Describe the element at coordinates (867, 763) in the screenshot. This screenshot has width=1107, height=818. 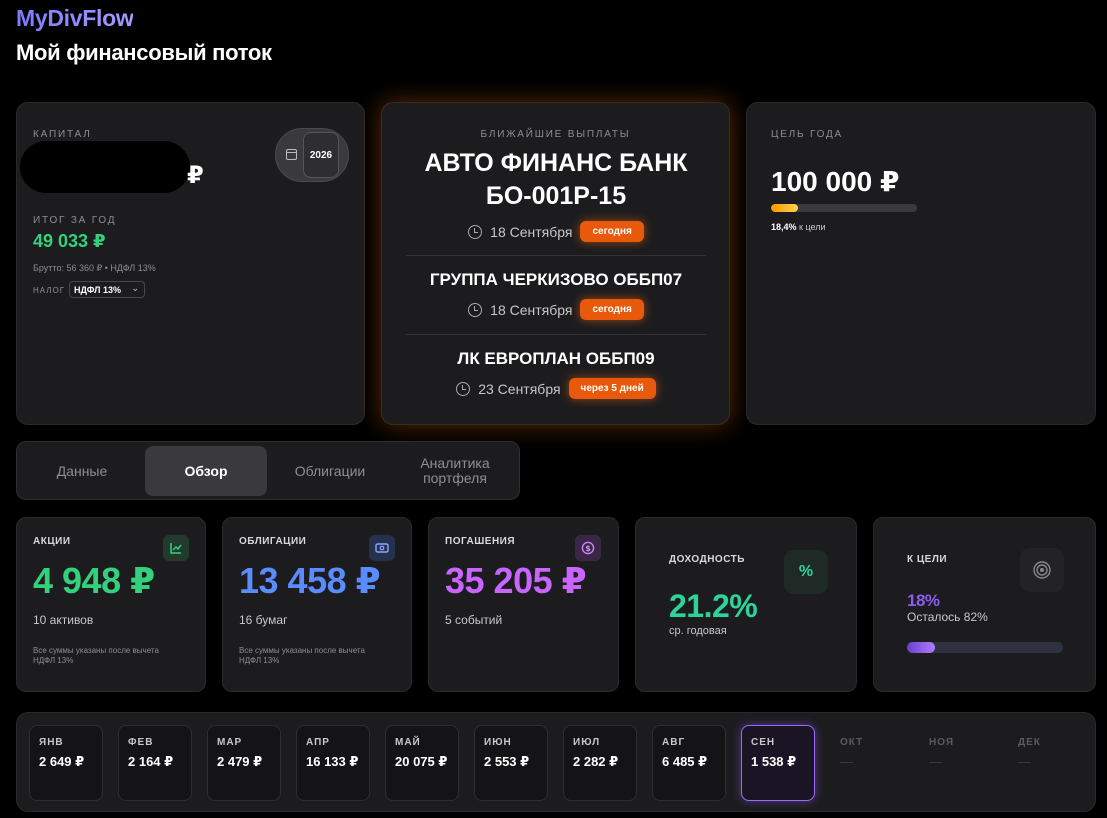
I see `month-card-10: ОКТ —` at that location.